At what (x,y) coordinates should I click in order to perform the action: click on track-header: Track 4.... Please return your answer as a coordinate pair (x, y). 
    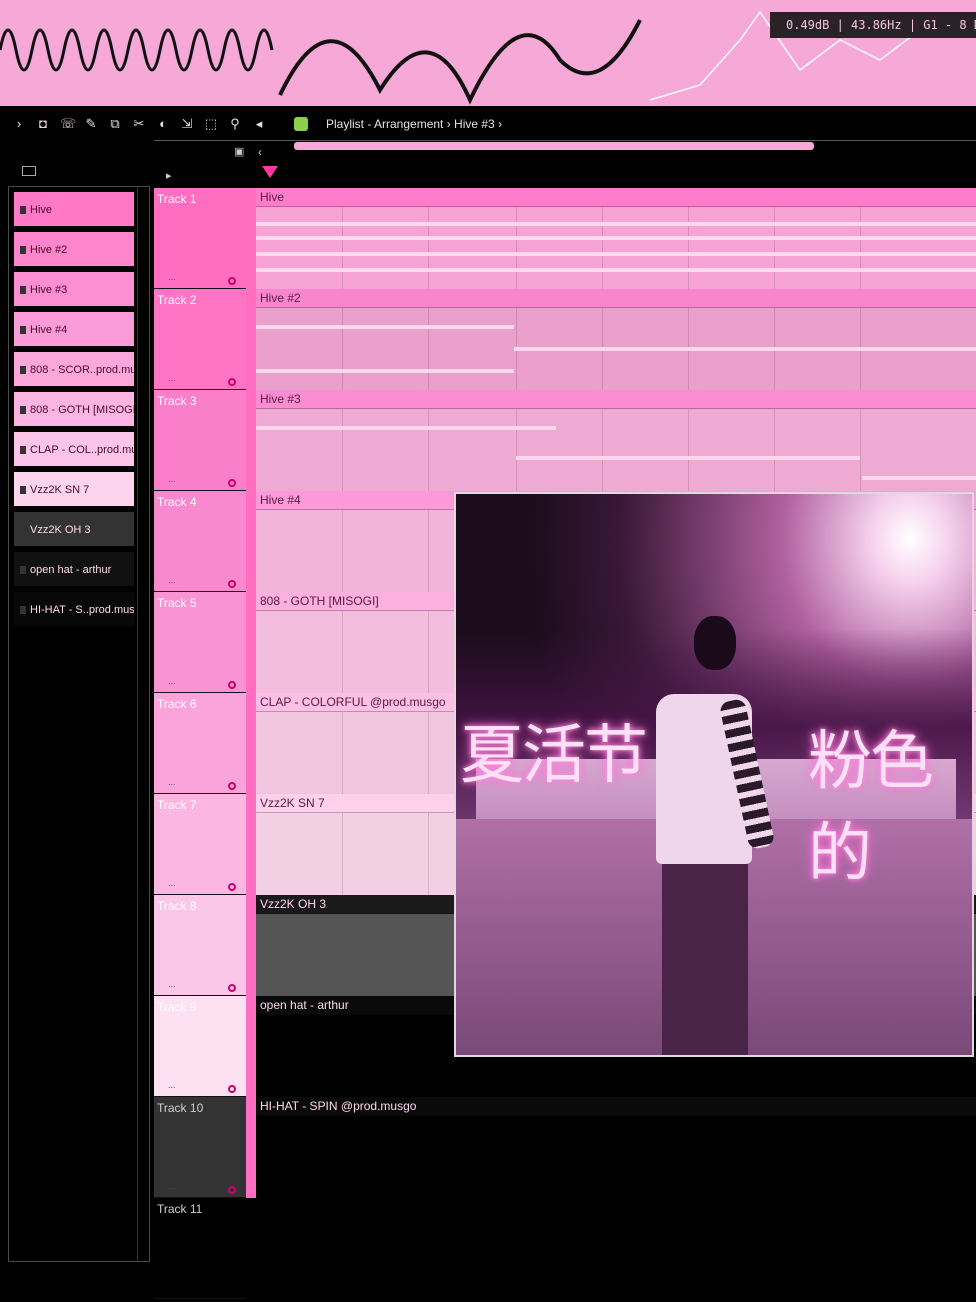
    Looking at the image, I should click on (200, 541).